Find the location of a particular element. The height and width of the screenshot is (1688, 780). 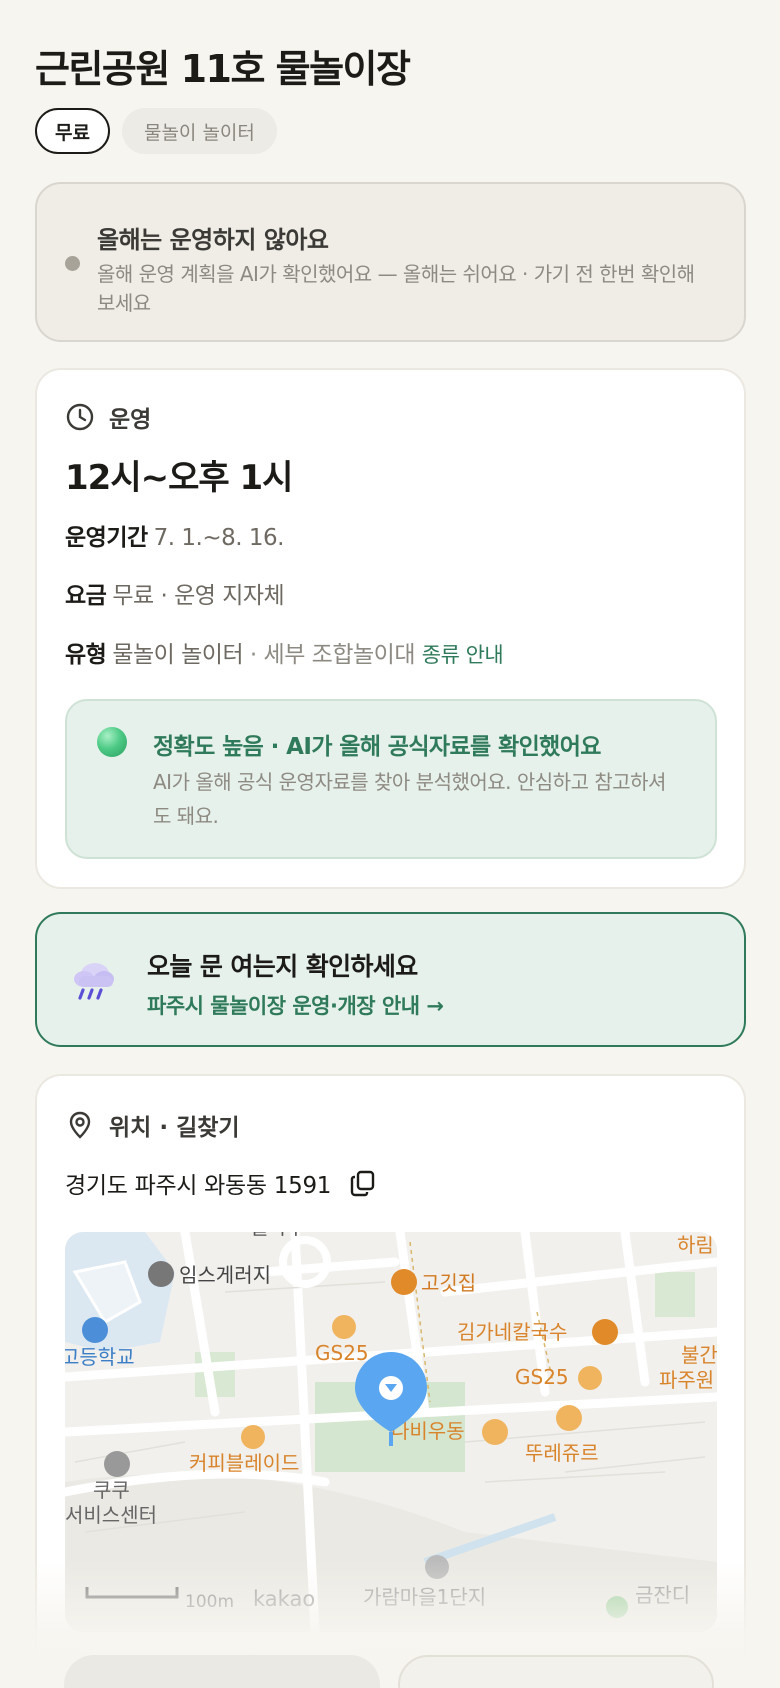

page-title: 근린공원 11호 물놀이장 is located at coordinates (223, 69).